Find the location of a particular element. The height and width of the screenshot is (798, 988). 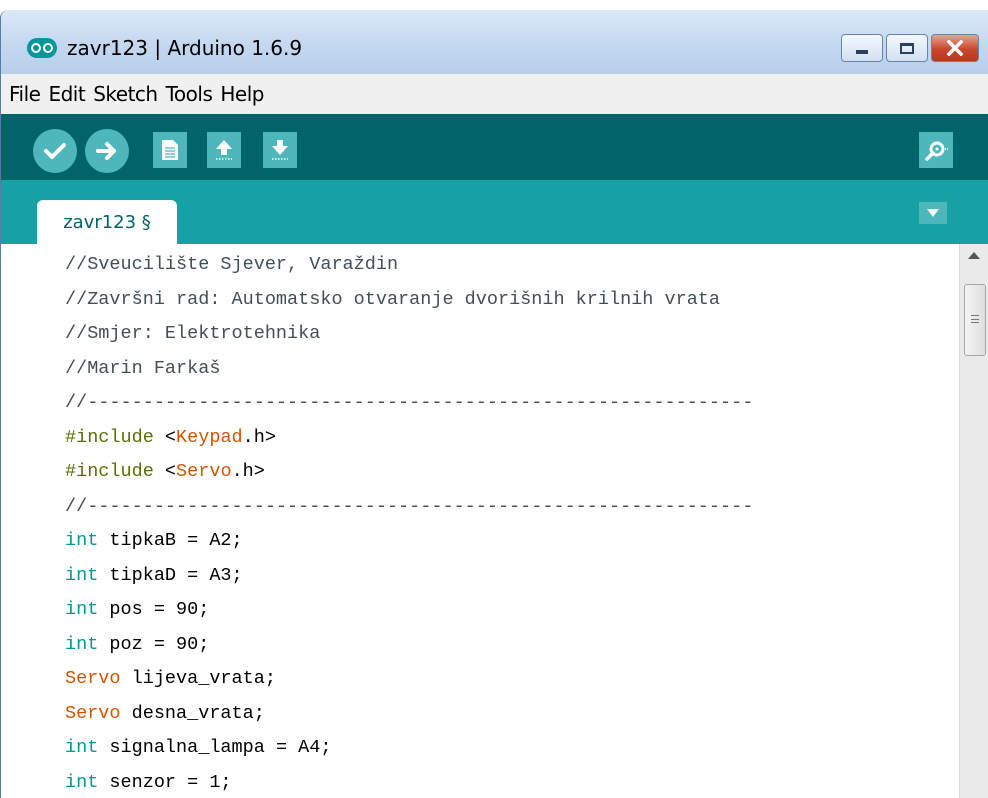

tab-bar: zavr123 § is located at coordinates (494, 212).